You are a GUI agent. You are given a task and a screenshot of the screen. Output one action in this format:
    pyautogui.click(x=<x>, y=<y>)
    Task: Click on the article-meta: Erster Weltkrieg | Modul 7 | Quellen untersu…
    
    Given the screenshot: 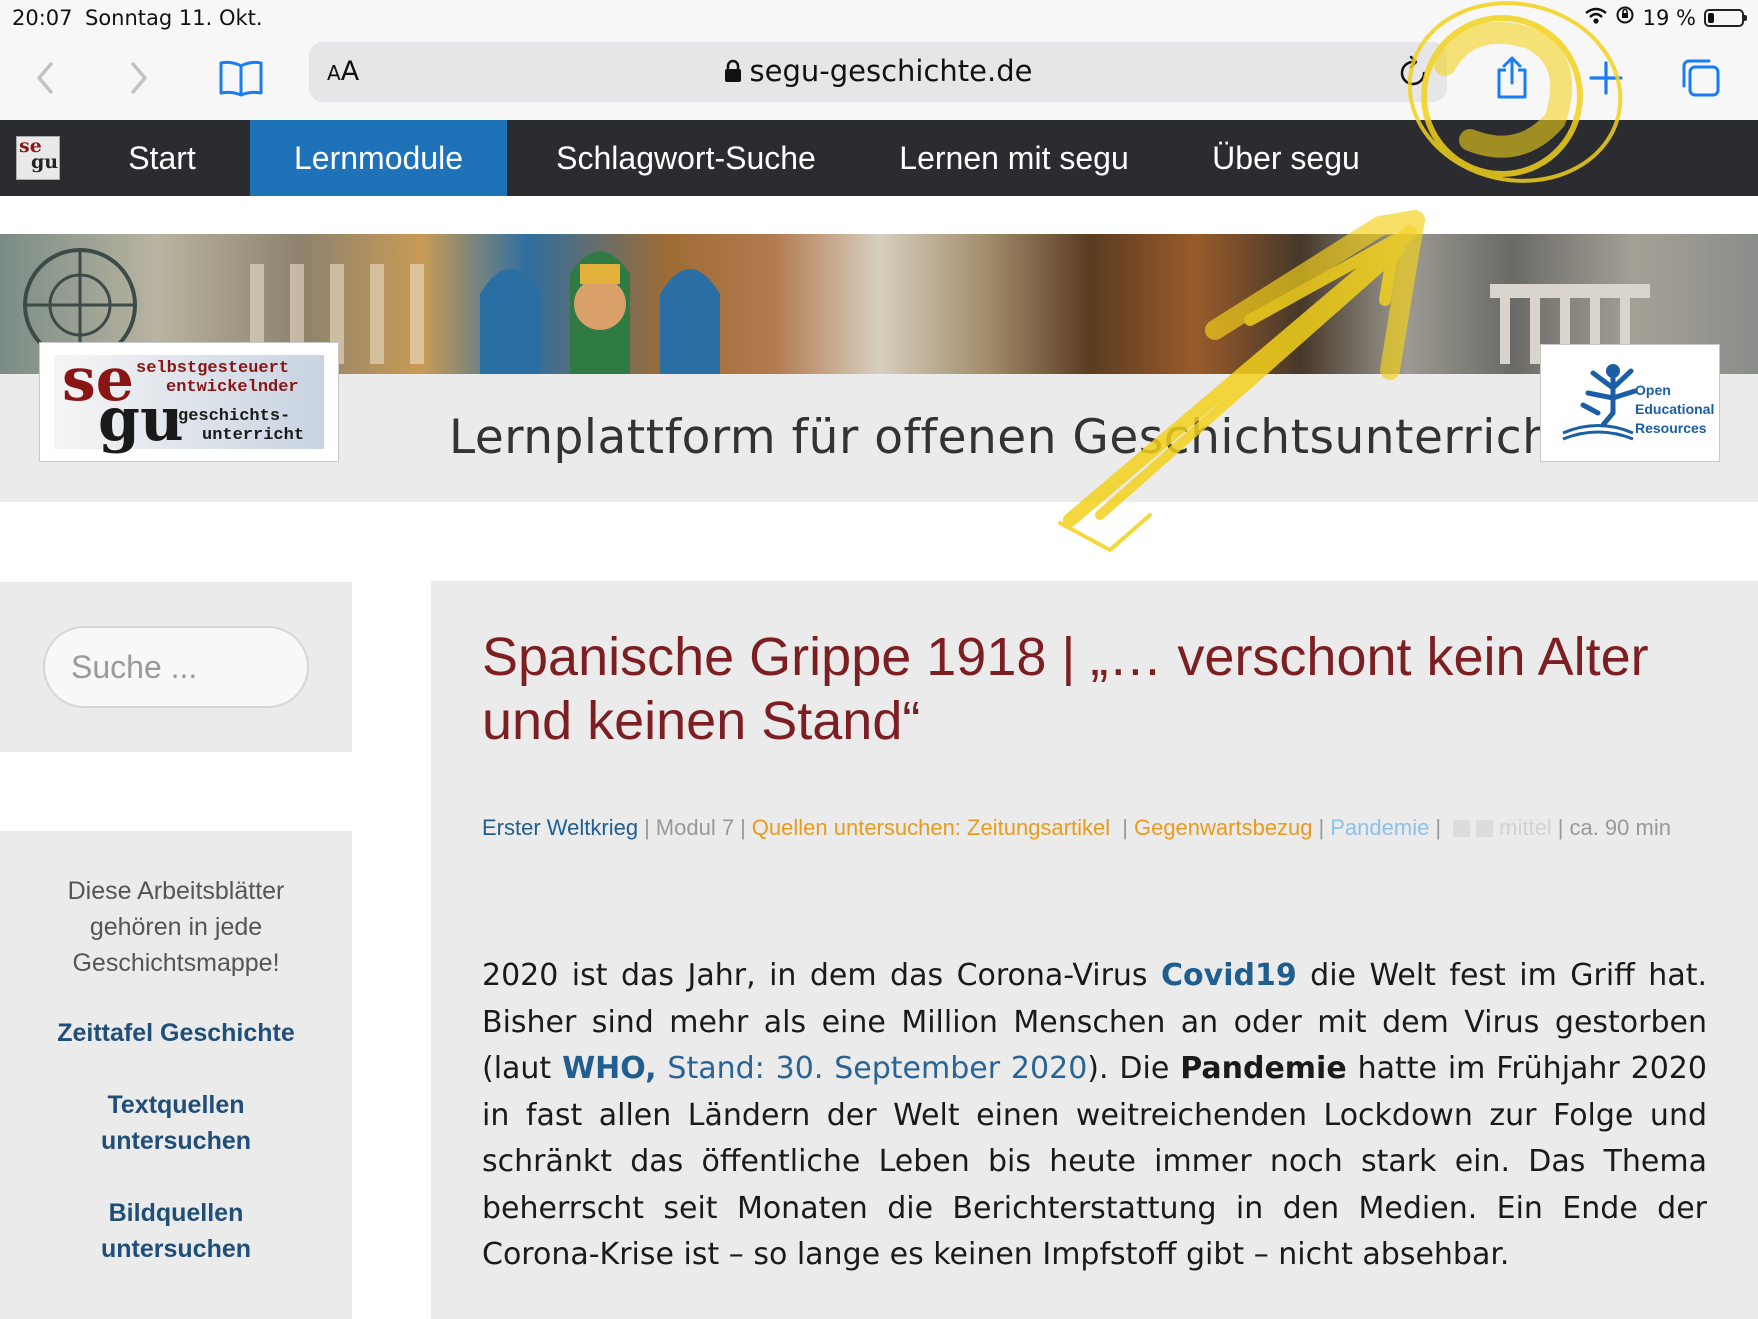 What is the action you would take?
    pyautogui.click(x=1076, y=827)
    